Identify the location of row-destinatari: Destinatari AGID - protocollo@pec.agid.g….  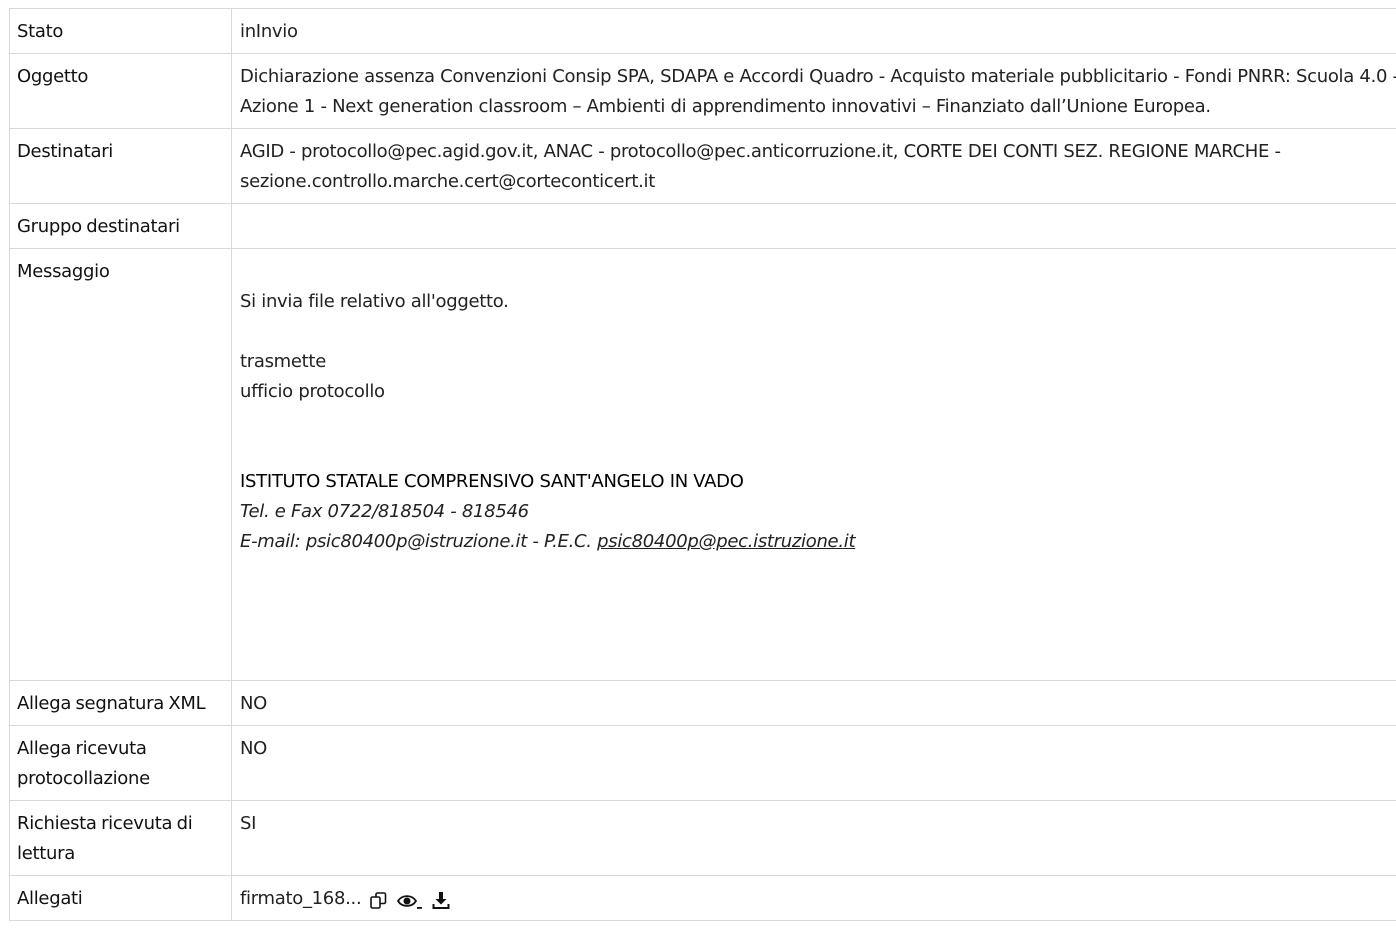
(702, 166).